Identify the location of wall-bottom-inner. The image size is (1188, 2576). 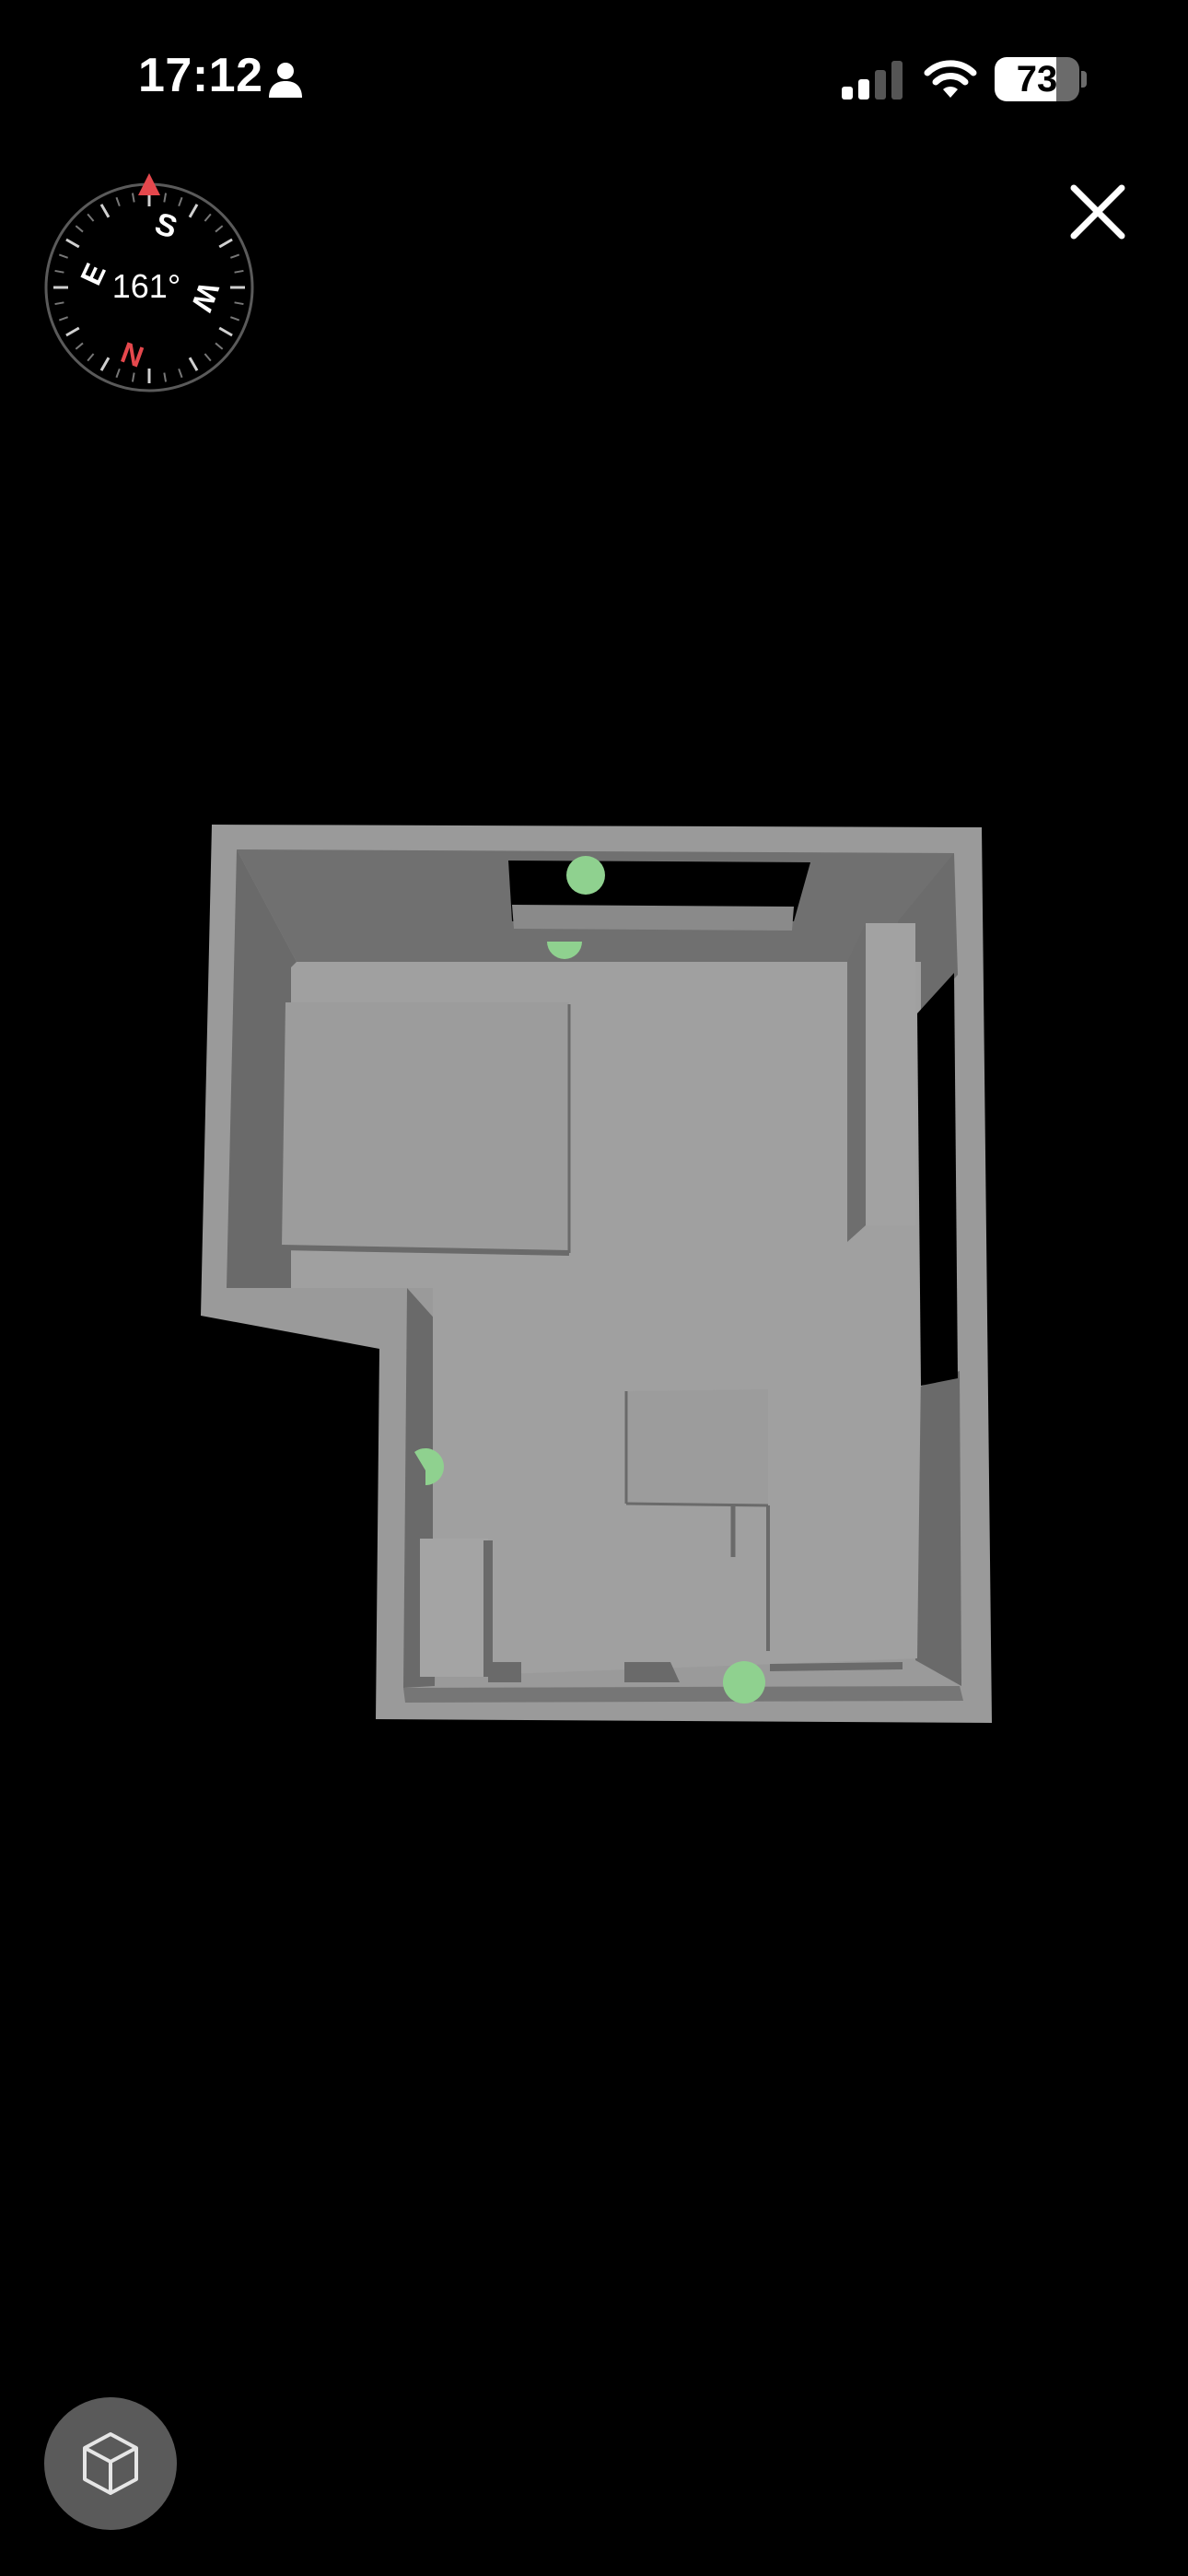
(683, 1694).